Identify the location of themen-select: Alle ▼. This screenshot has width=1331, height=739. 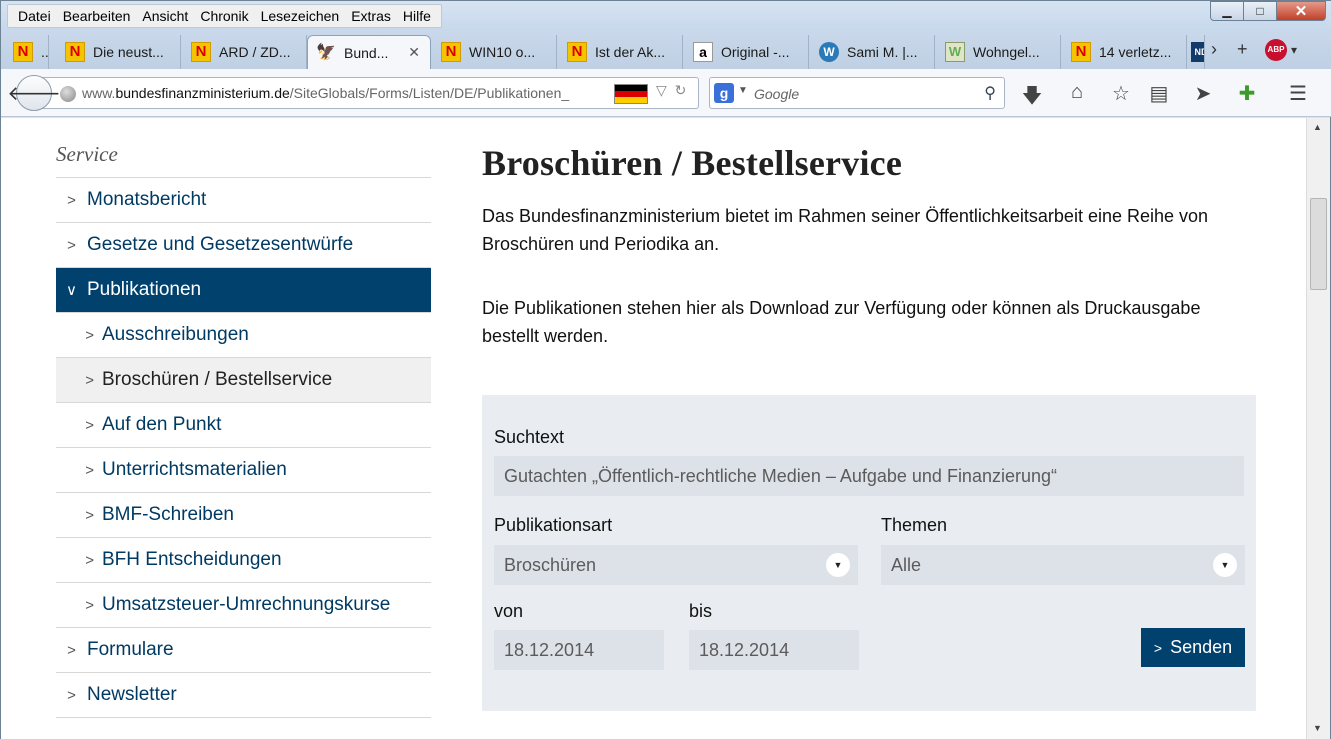
(1063, 565).